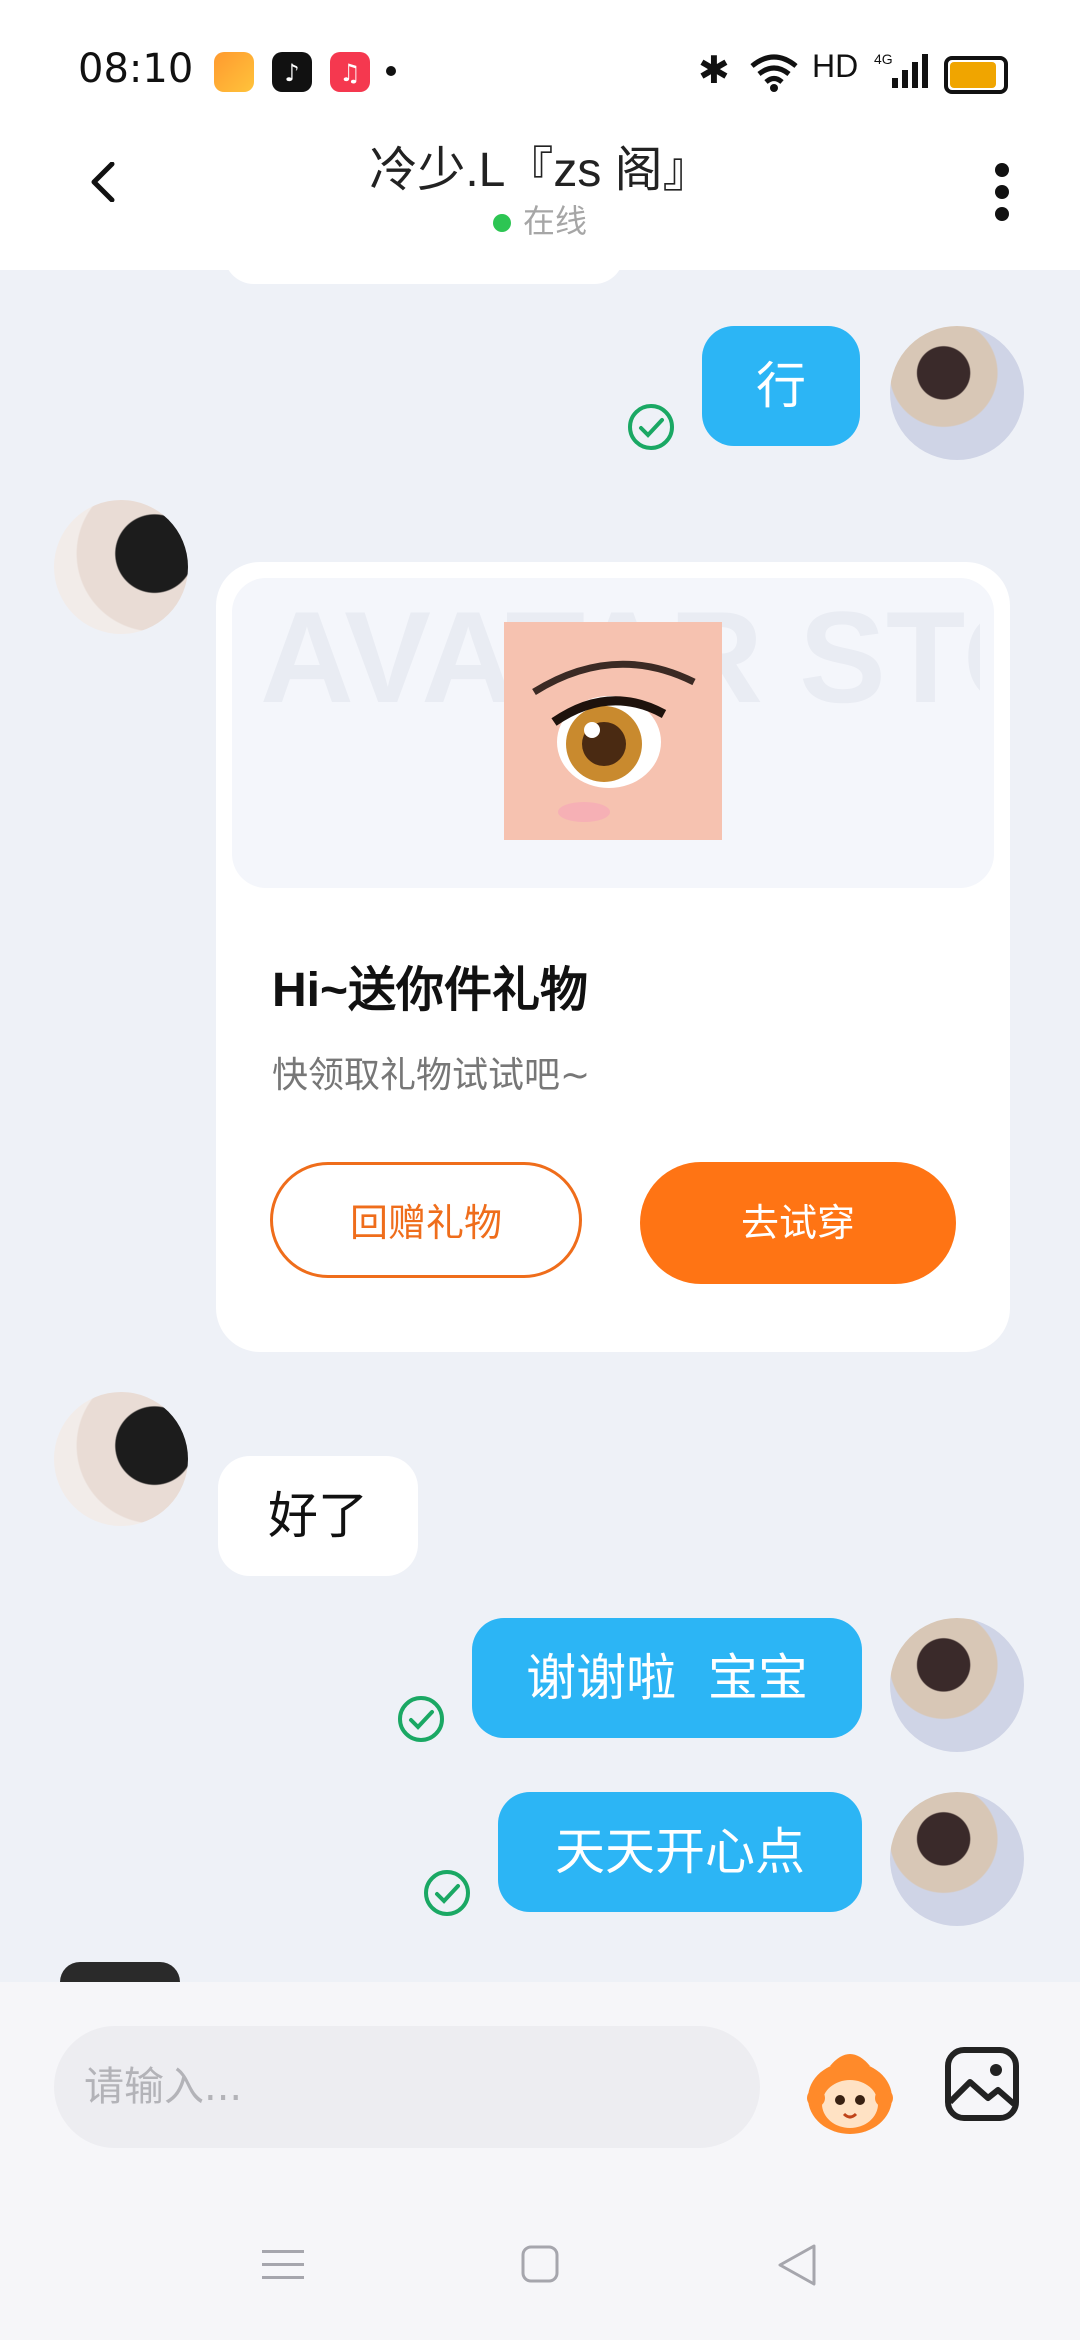 Image resolution: width=1080 pixels, height=2340 pixels. What do you see at coordinates (901, 69) in the screenshot?
I see `signal-icon: 4G` at bounding box center [901, 69].